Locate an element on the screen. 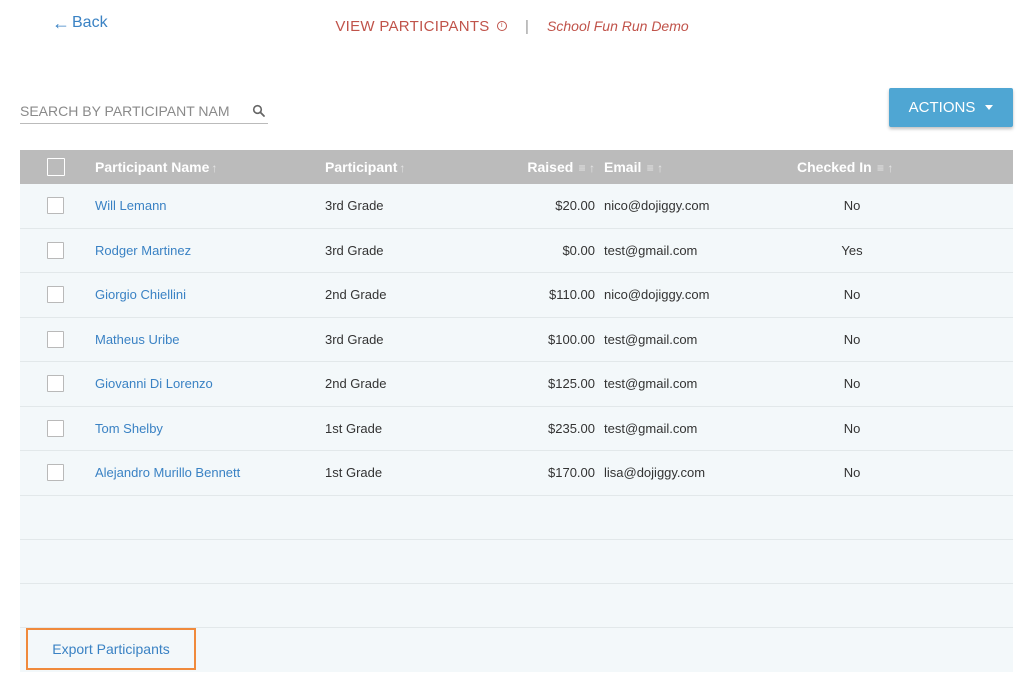  actions-button: ACTIONS is located at coordinates (951, 107).